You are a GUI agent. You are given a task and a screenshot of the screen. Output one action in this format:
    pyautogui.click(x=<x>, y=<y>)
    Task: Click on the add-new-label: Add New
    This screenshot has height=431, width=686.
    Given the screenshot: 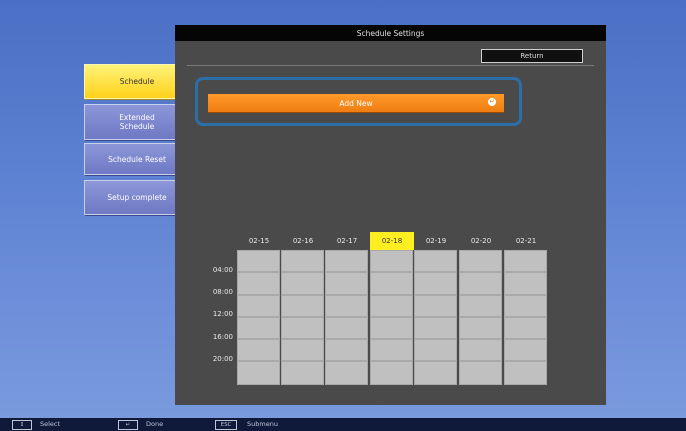 What is the action you would take?
    pyautogui.click(x=356, y=103)
    